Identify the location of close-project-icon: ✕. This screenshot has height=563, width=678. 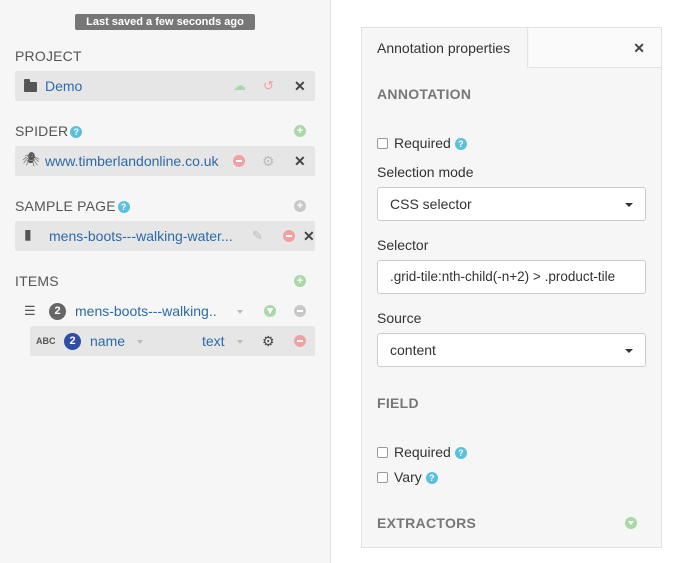
(300, 86).